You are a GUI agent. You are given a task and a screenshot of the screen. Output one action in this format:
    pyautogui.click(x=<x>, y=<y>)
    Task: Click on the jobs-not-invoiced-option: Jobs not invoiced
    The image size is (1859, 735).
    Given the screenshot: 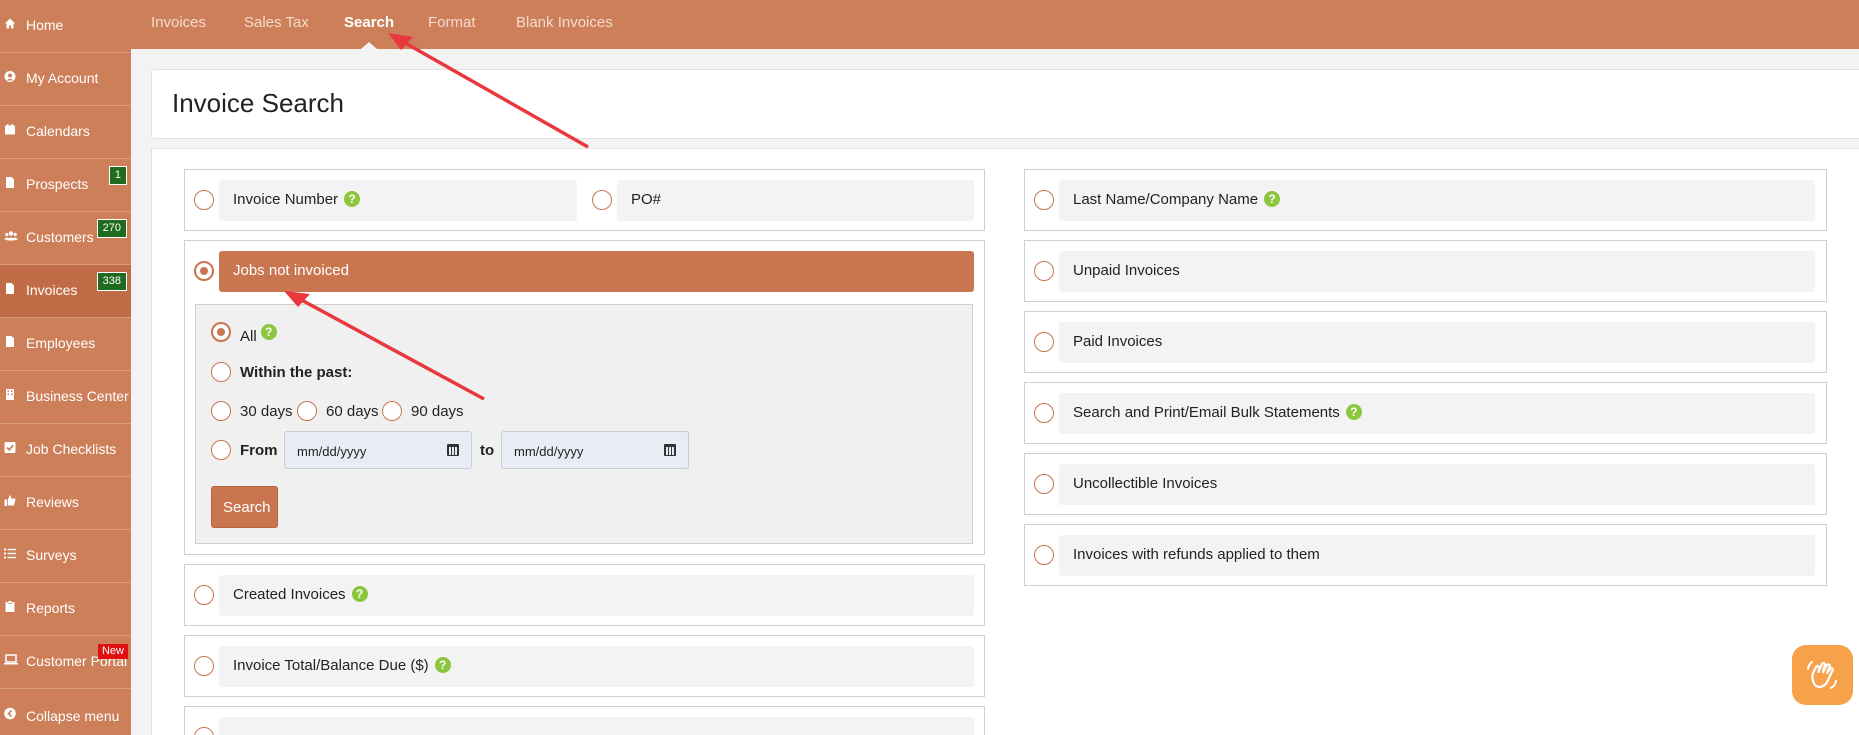 What is the action you would take?
    pyautogui.click(x=596, y=271)
    